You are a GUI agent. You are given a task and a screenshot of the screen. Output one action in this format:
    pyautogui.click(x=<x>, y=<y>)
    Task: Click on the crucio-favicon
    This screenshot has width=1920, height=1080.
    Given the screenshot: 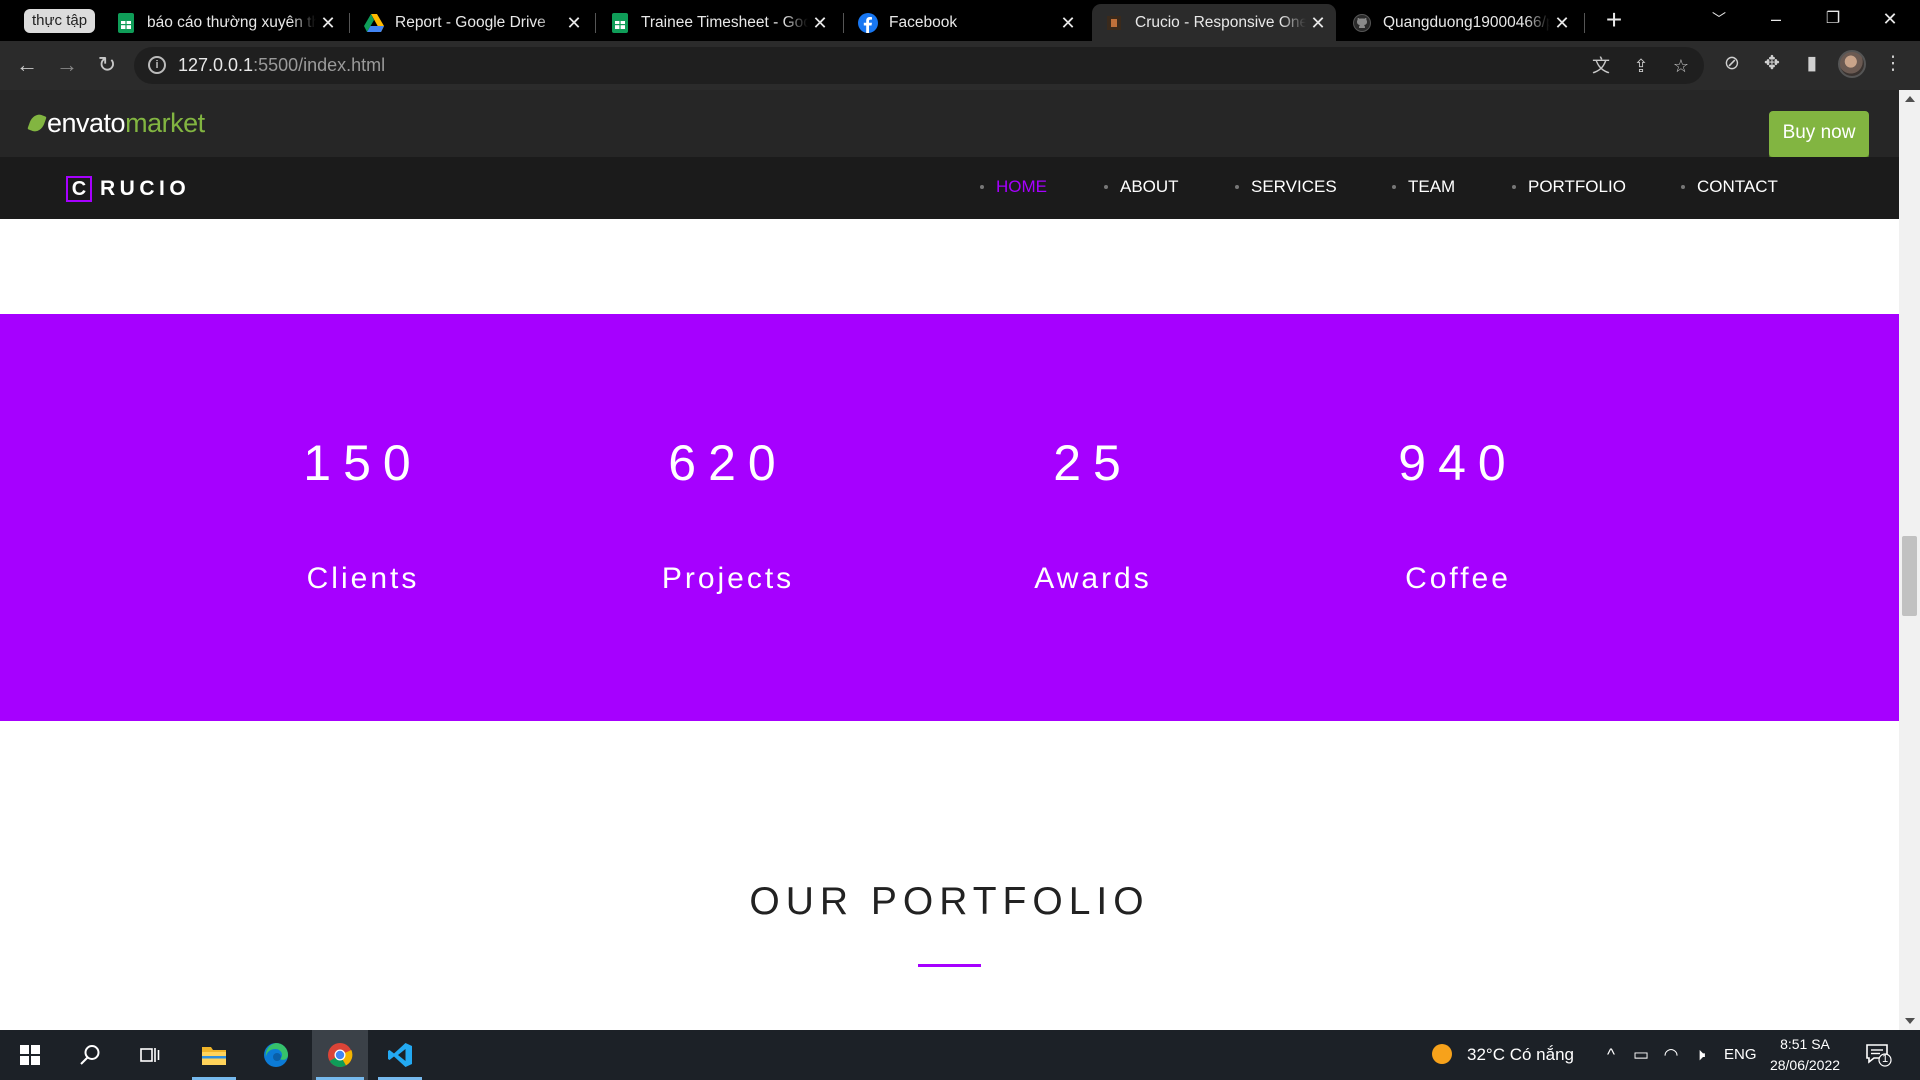 What is the action you would take?
    pyautogui.click(x=1114, y=23)
    